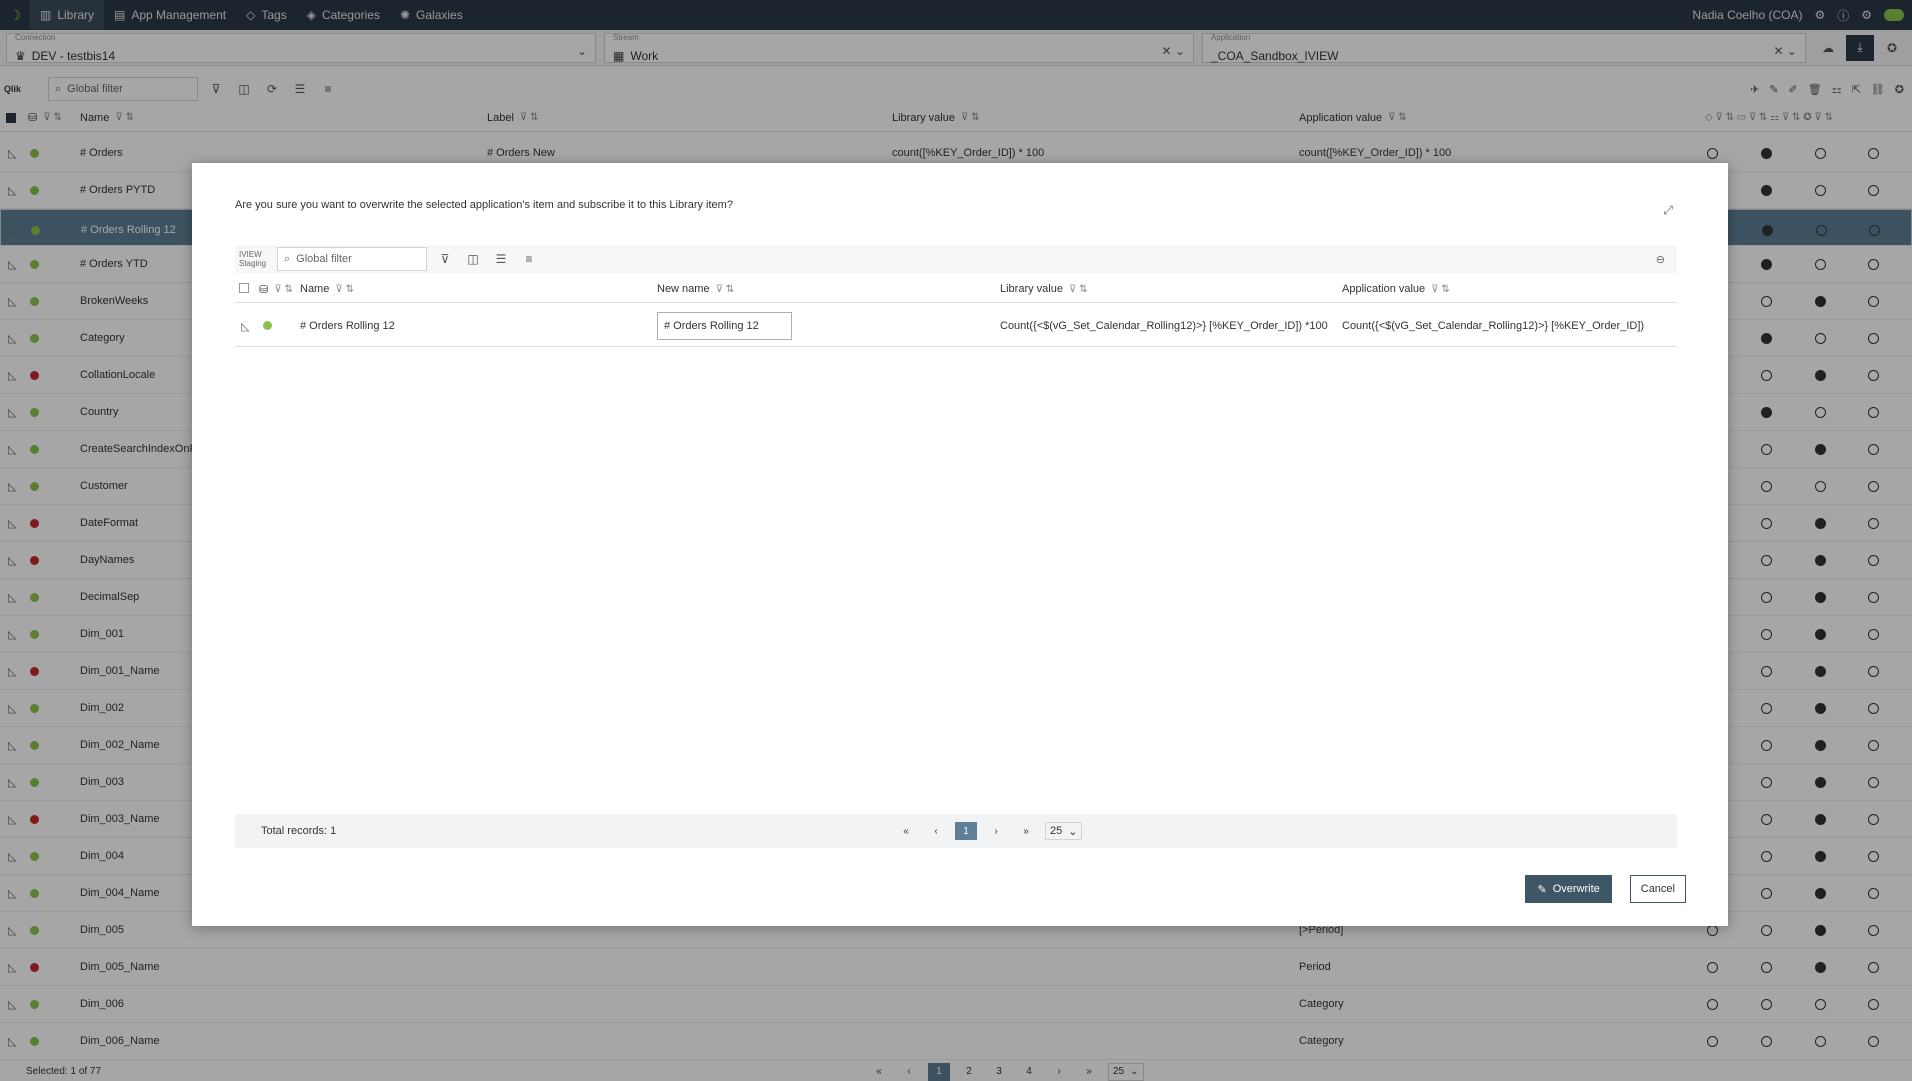 Image resolution: width=1912 pixels, height=1081 pixels. What do you see at coordinates (276, 289) in the screenshot?
I see `type-filter-icon: ⛁ ⊽ ⇅` at bounding box center [276, 289].